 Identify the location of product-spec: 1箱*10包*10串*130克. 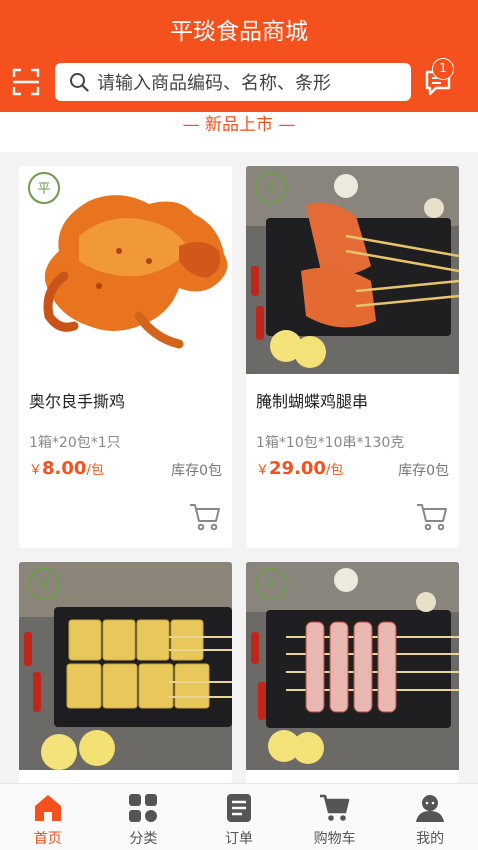
(330, 443).